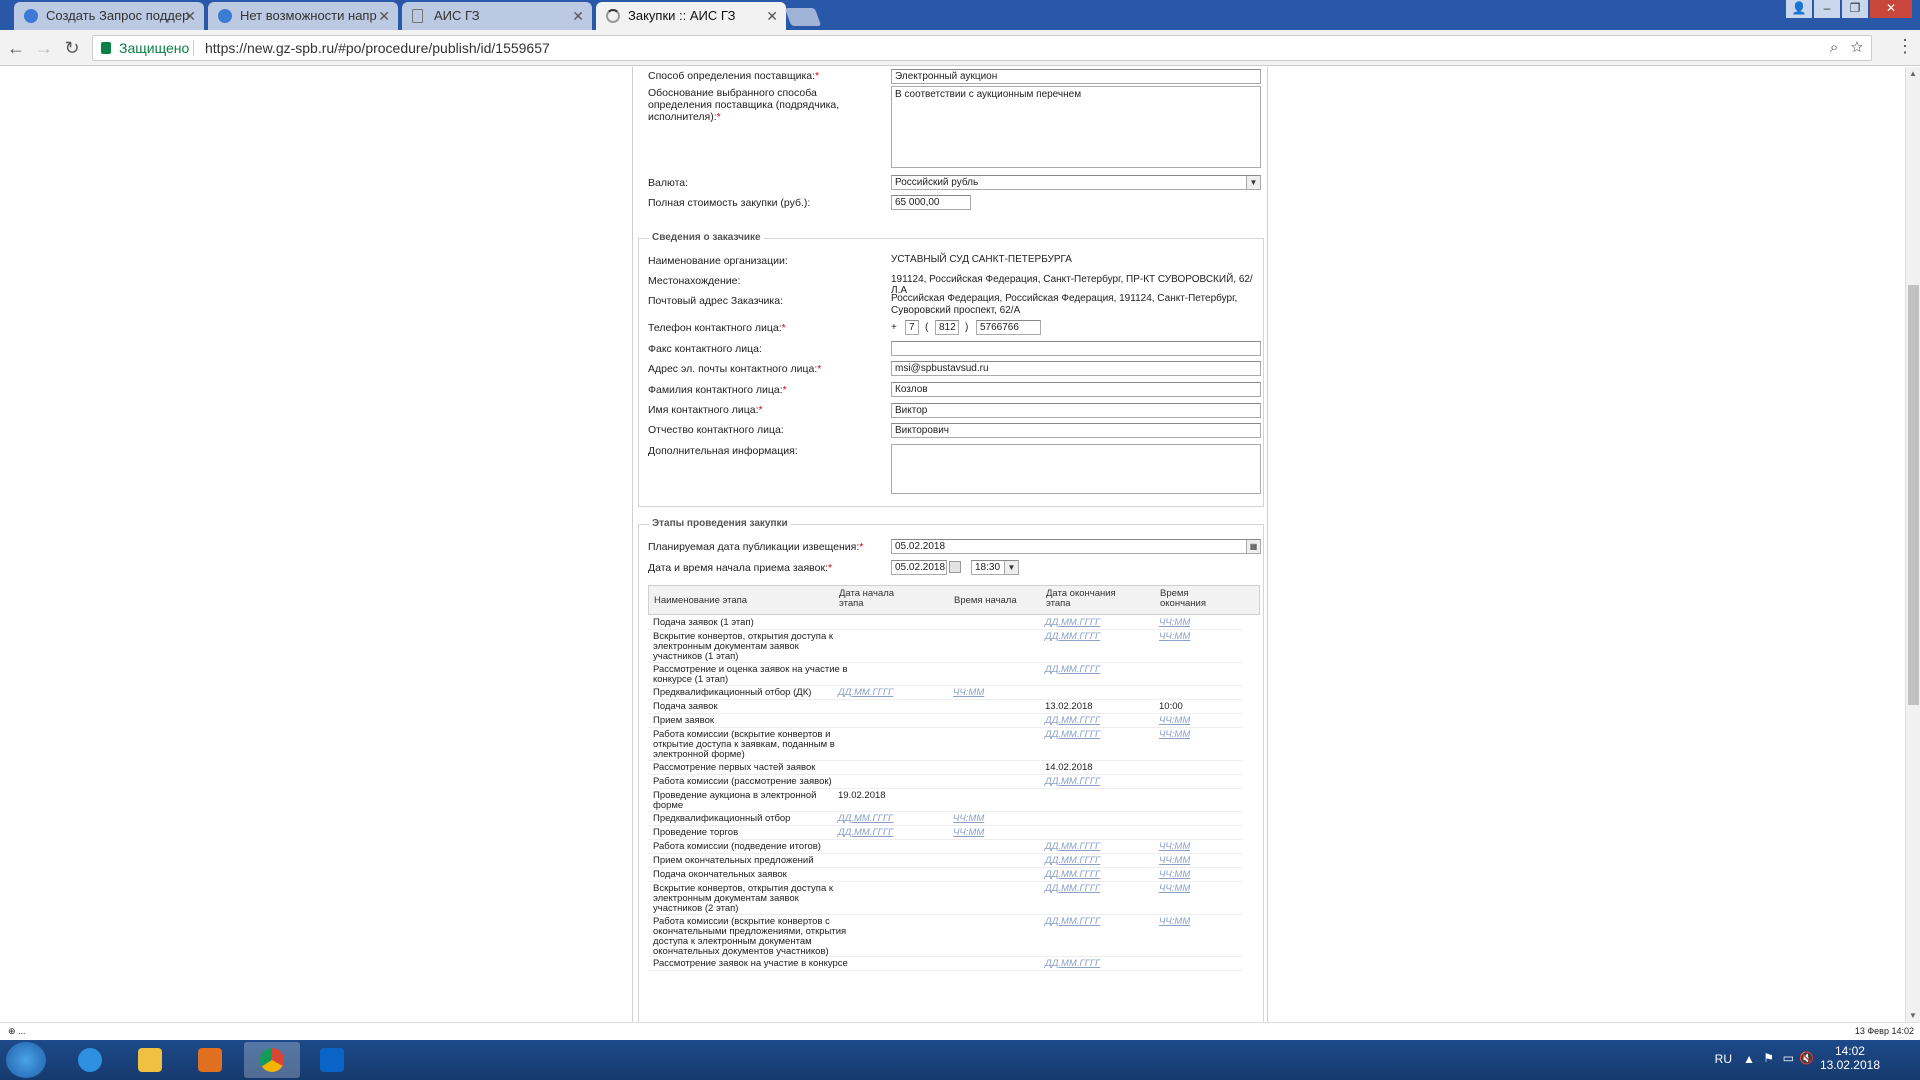 The height and width of the screenshot is (1080, 1920). I want to click on minimize-button: –, so click(1827, 9).